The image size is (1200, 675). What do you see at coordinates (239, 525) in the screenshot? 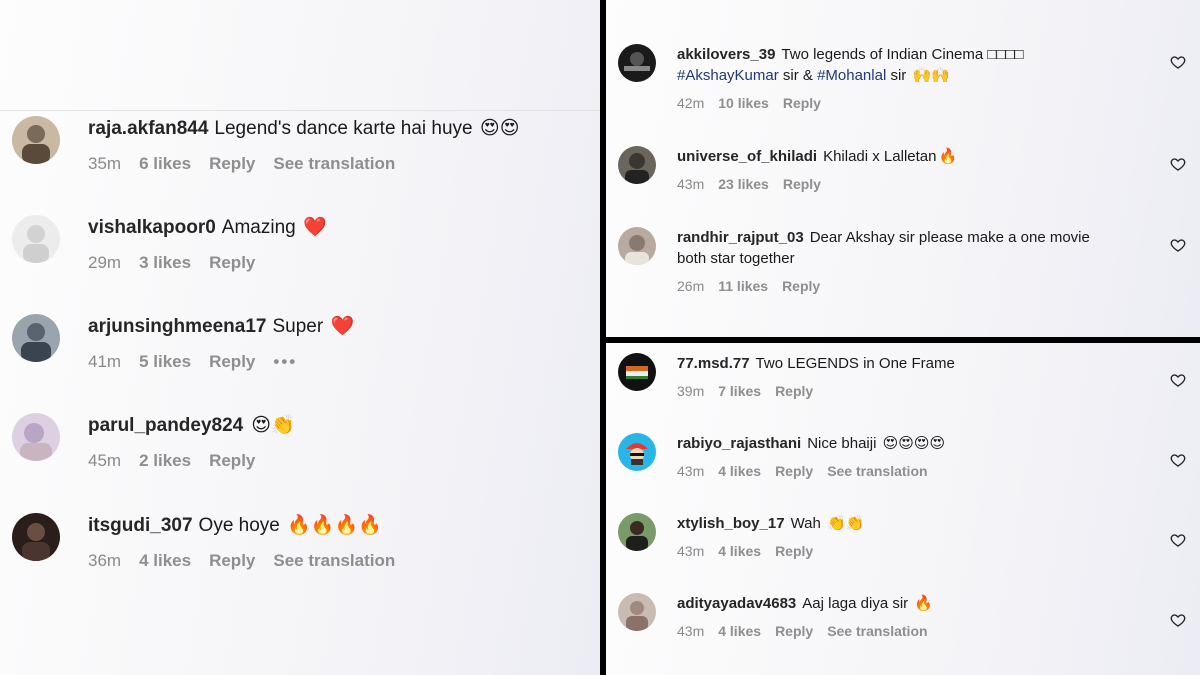
I see `comment-text: Oye hoye` at bounding box center [239, 525].